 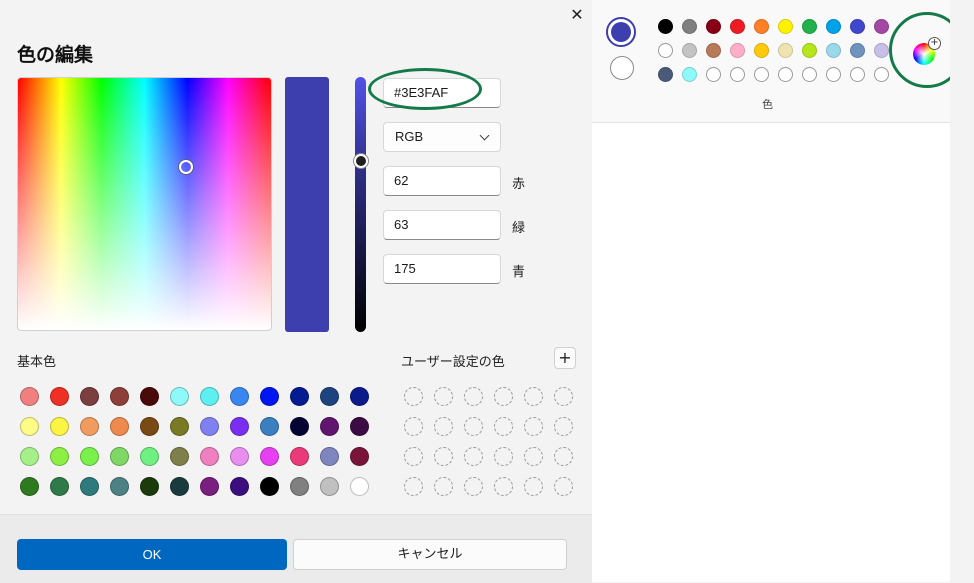 What do you see at coordinates (442, 269) in the screenshot?
I see `blue-input: 175` at bounding box center [442, 269].